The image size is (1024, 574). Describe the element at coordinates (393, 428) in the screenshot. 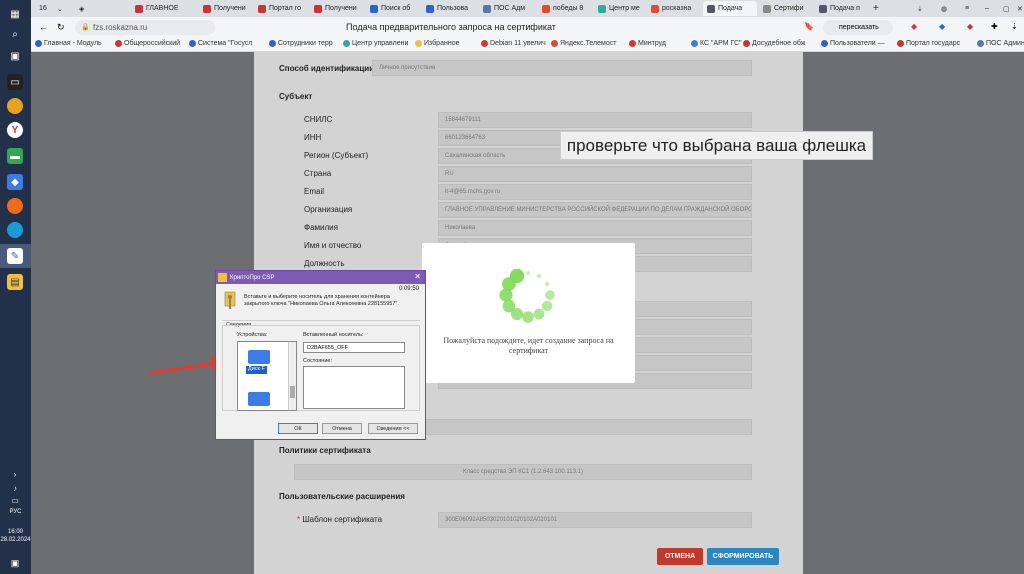

I see `details-button: Сведения <<` at that location.